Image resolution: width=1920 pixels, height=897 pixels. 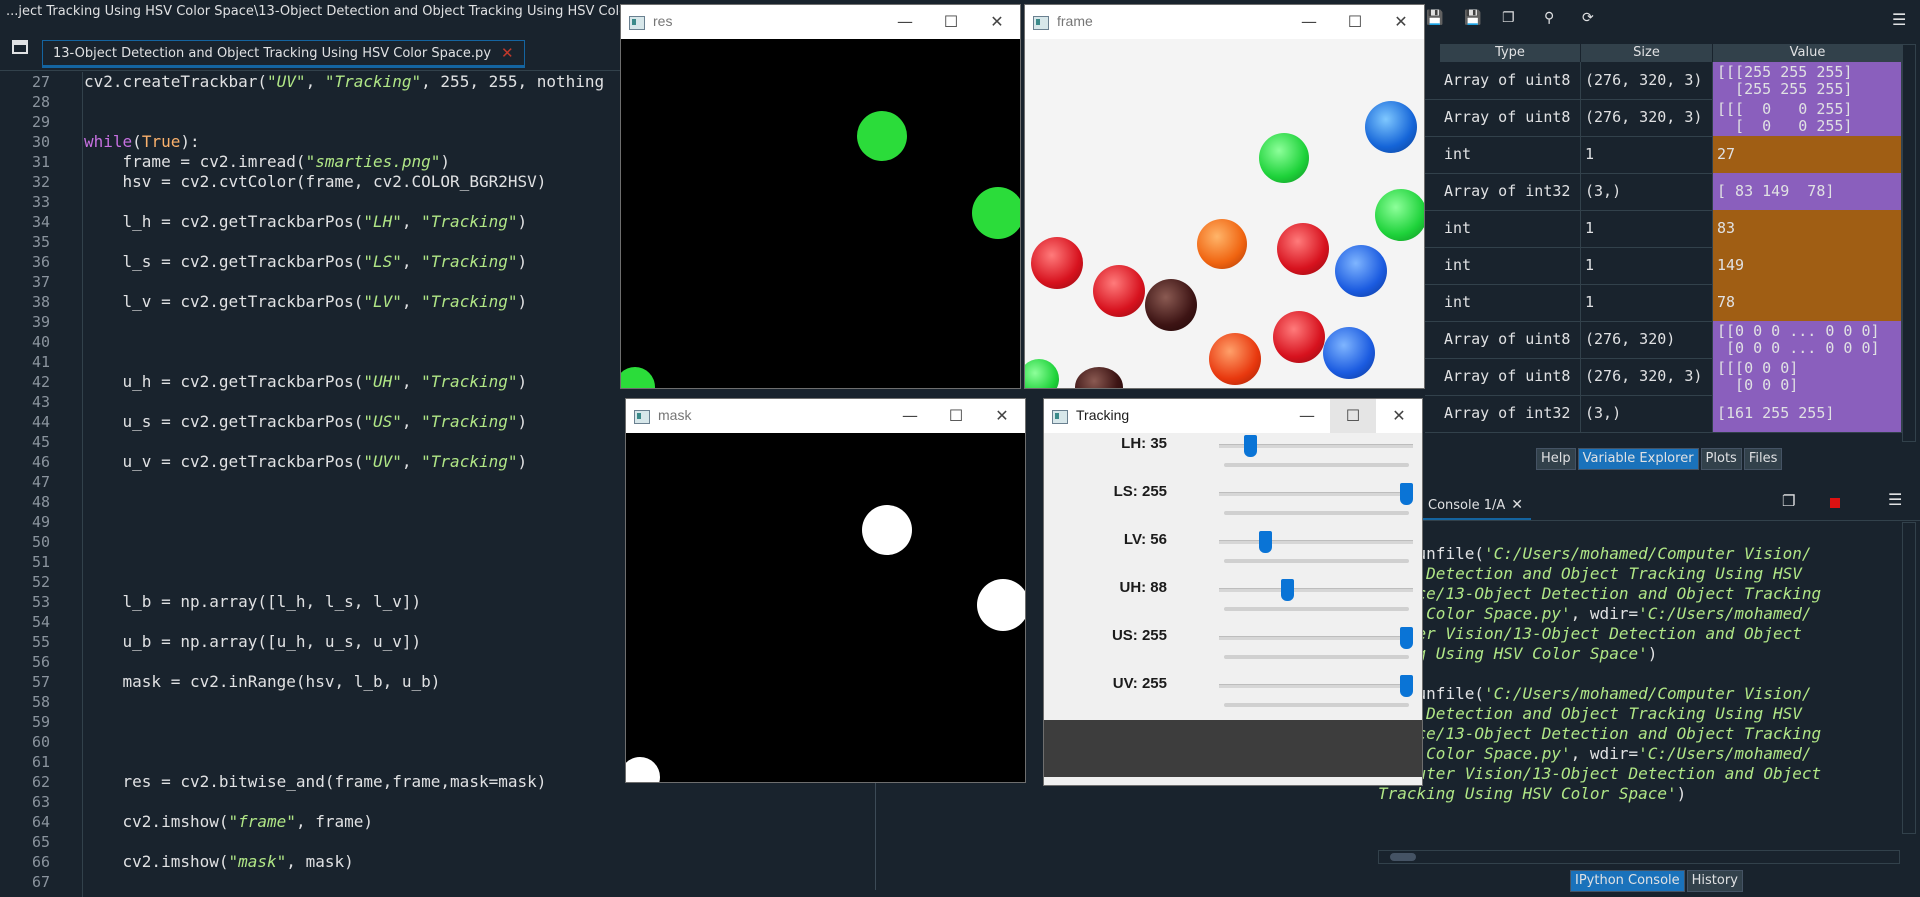 What do you see at coordinates (1235, 359) in the screenshot?
I see `orange-candy` at bounding box center [1235, 359].